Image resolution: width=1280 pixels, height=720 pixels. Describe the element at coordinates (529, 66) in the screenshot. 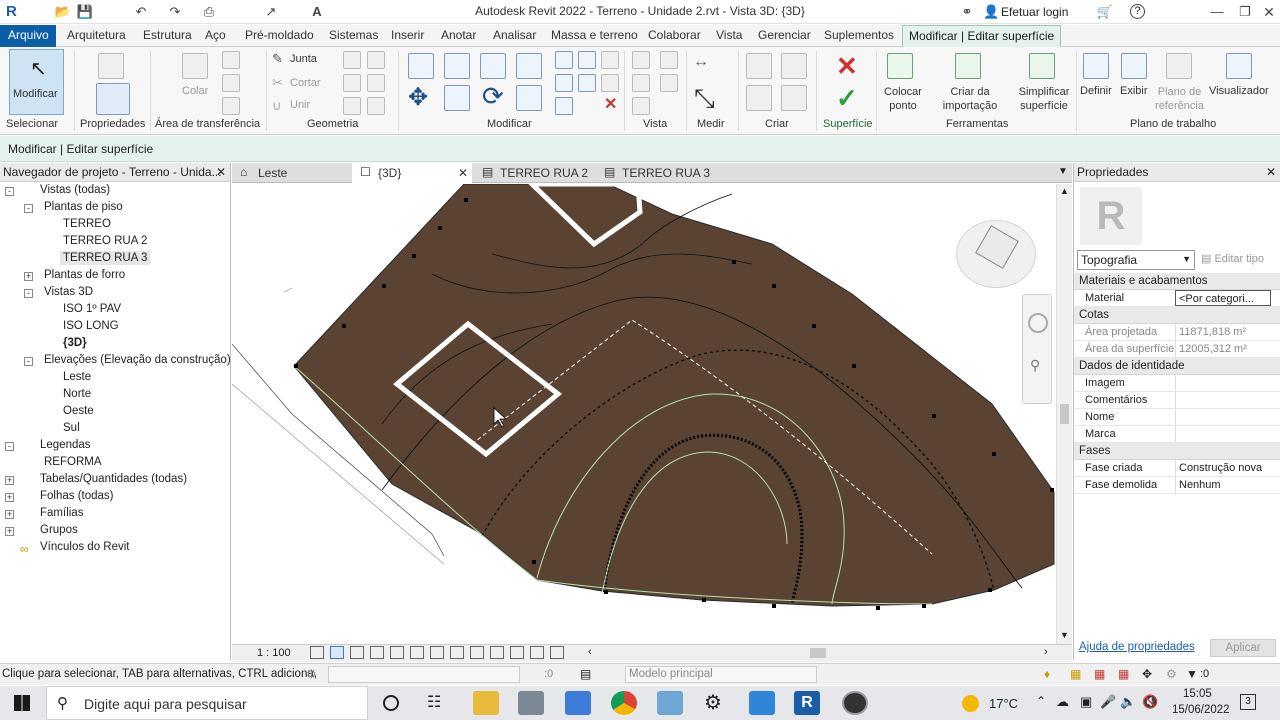

I see `mirror-draw-icon` at that location.